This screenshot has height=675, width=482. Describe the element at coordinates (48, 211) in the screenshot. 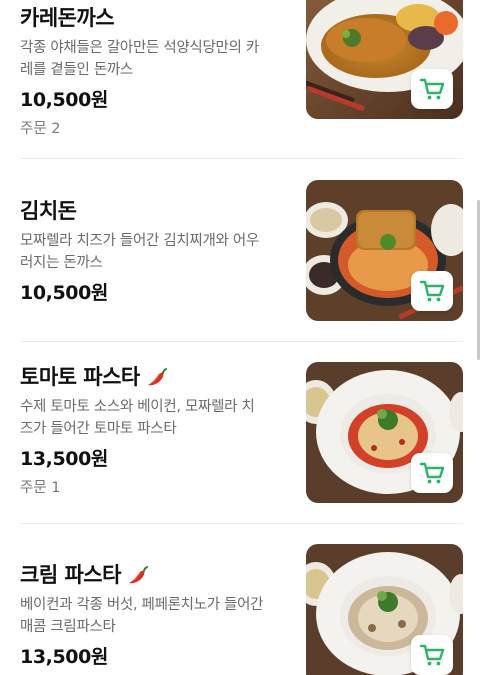

I see `menu-item-name: 김치돈` at that location.